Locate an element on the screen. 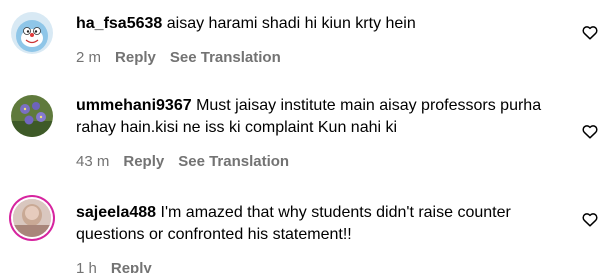 The image size is (603, 273). comment-username: ha_fsa5638 is located at coordinates (119, 23).